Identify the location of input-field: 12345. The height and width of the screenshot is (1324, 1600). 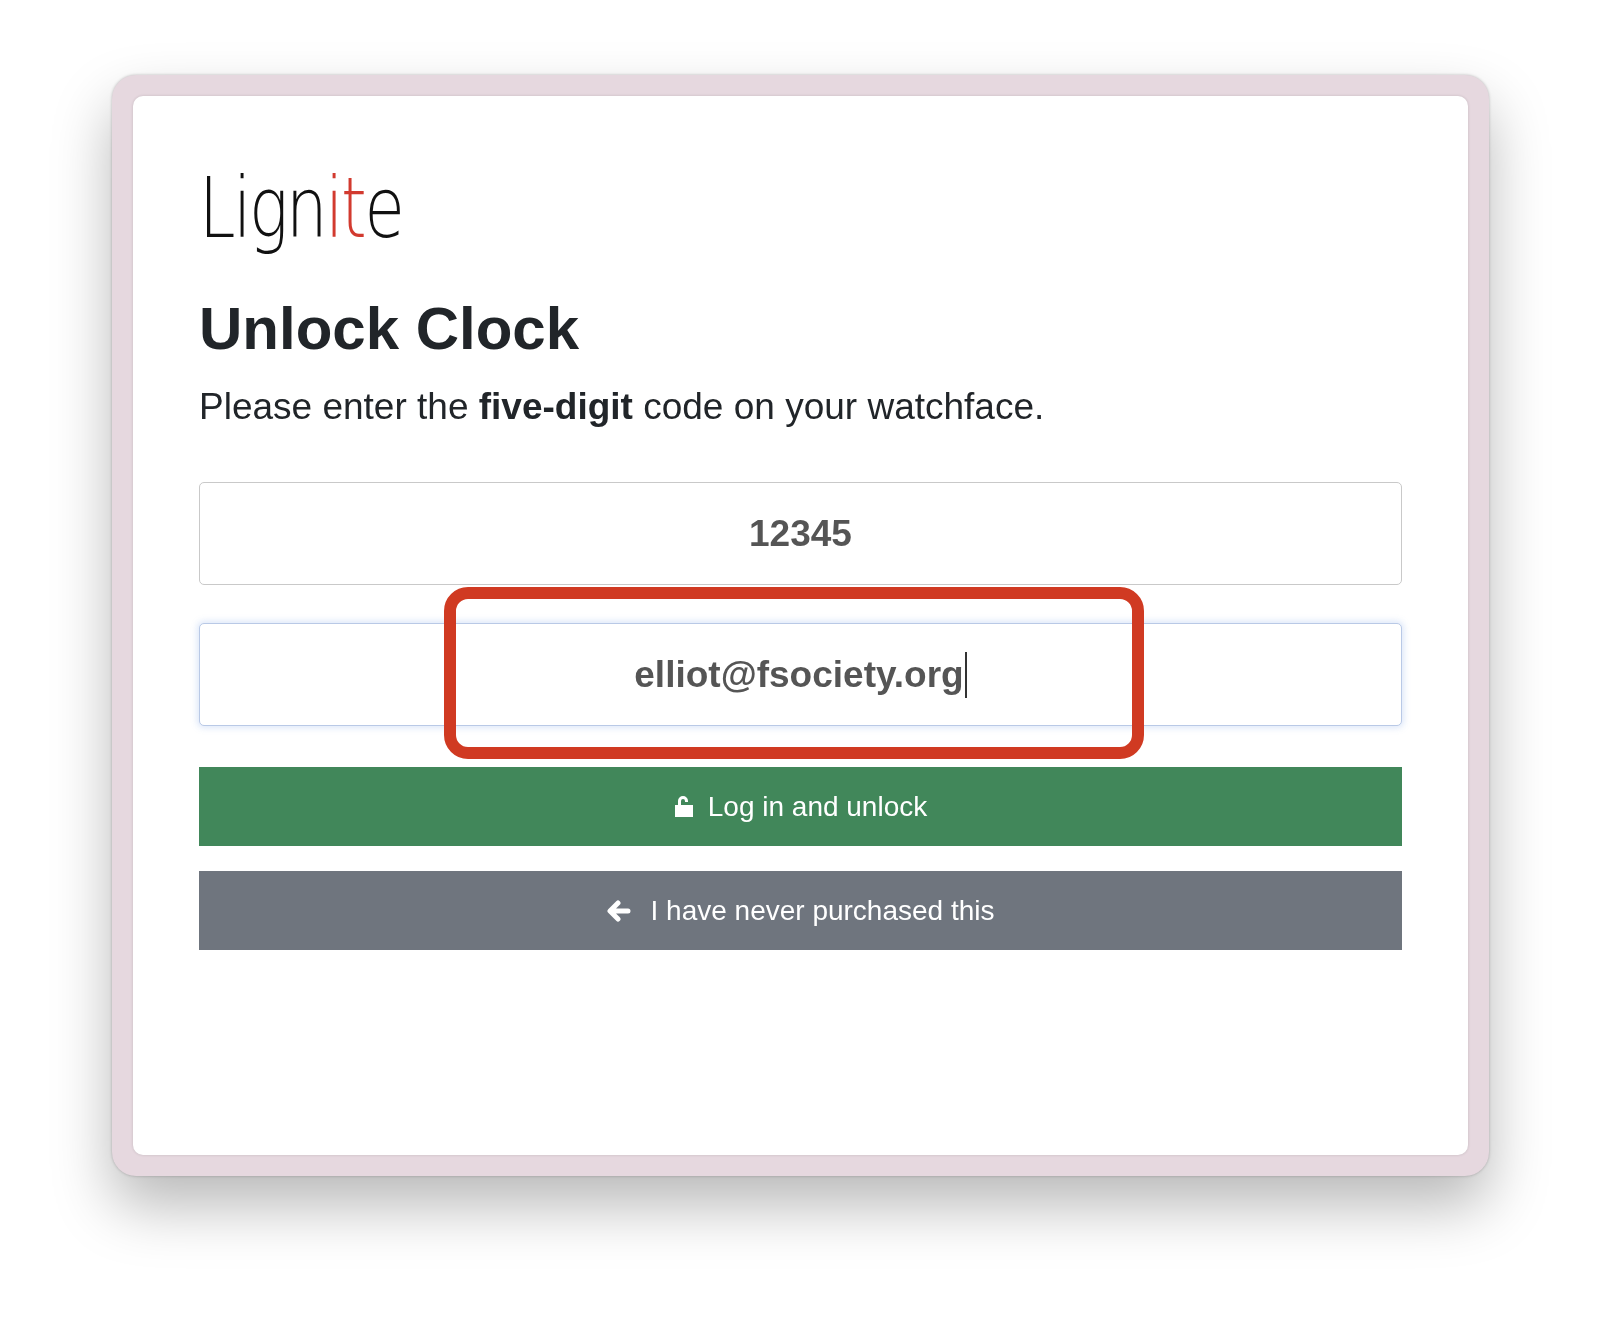
(800, 533).